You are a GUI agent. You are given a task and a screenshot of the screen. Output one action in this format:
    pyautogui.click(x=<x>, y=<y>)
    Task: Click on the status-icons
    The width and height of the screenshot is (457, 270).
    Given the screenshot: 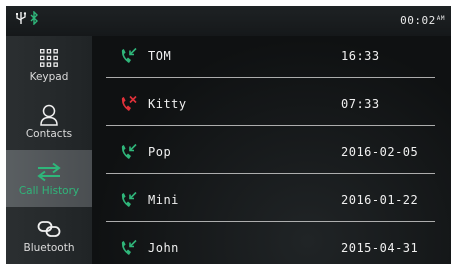 What is the action you would take?
    pyautogui.click(x=27, y=18)
    